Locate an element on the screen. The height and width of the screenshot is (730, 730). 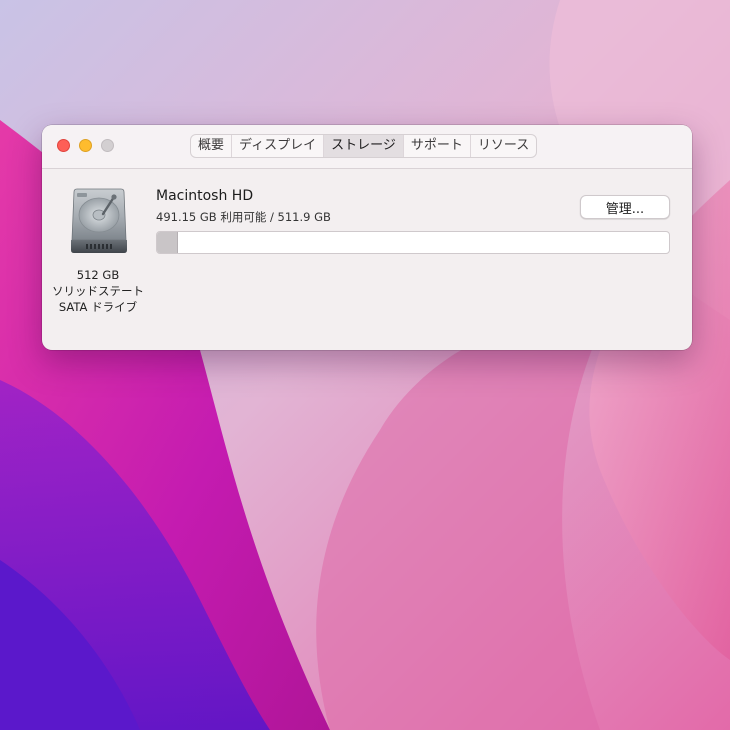
tab-bar: 概要 ディスプレイ ストレージ サポート リソース is located at coordinates (364, 146).